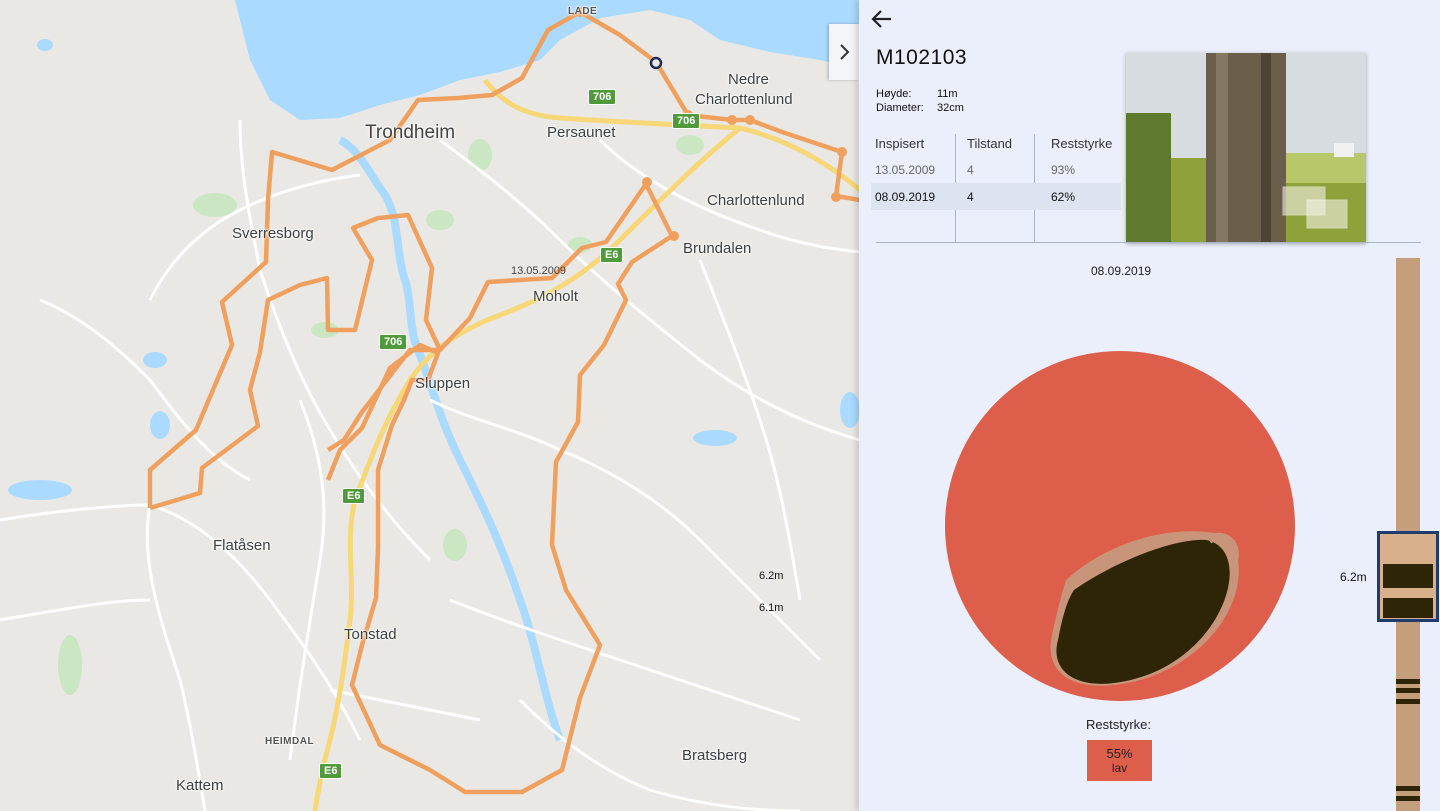  I want to click on map-height-label: 6.2m, so click(771, 576).